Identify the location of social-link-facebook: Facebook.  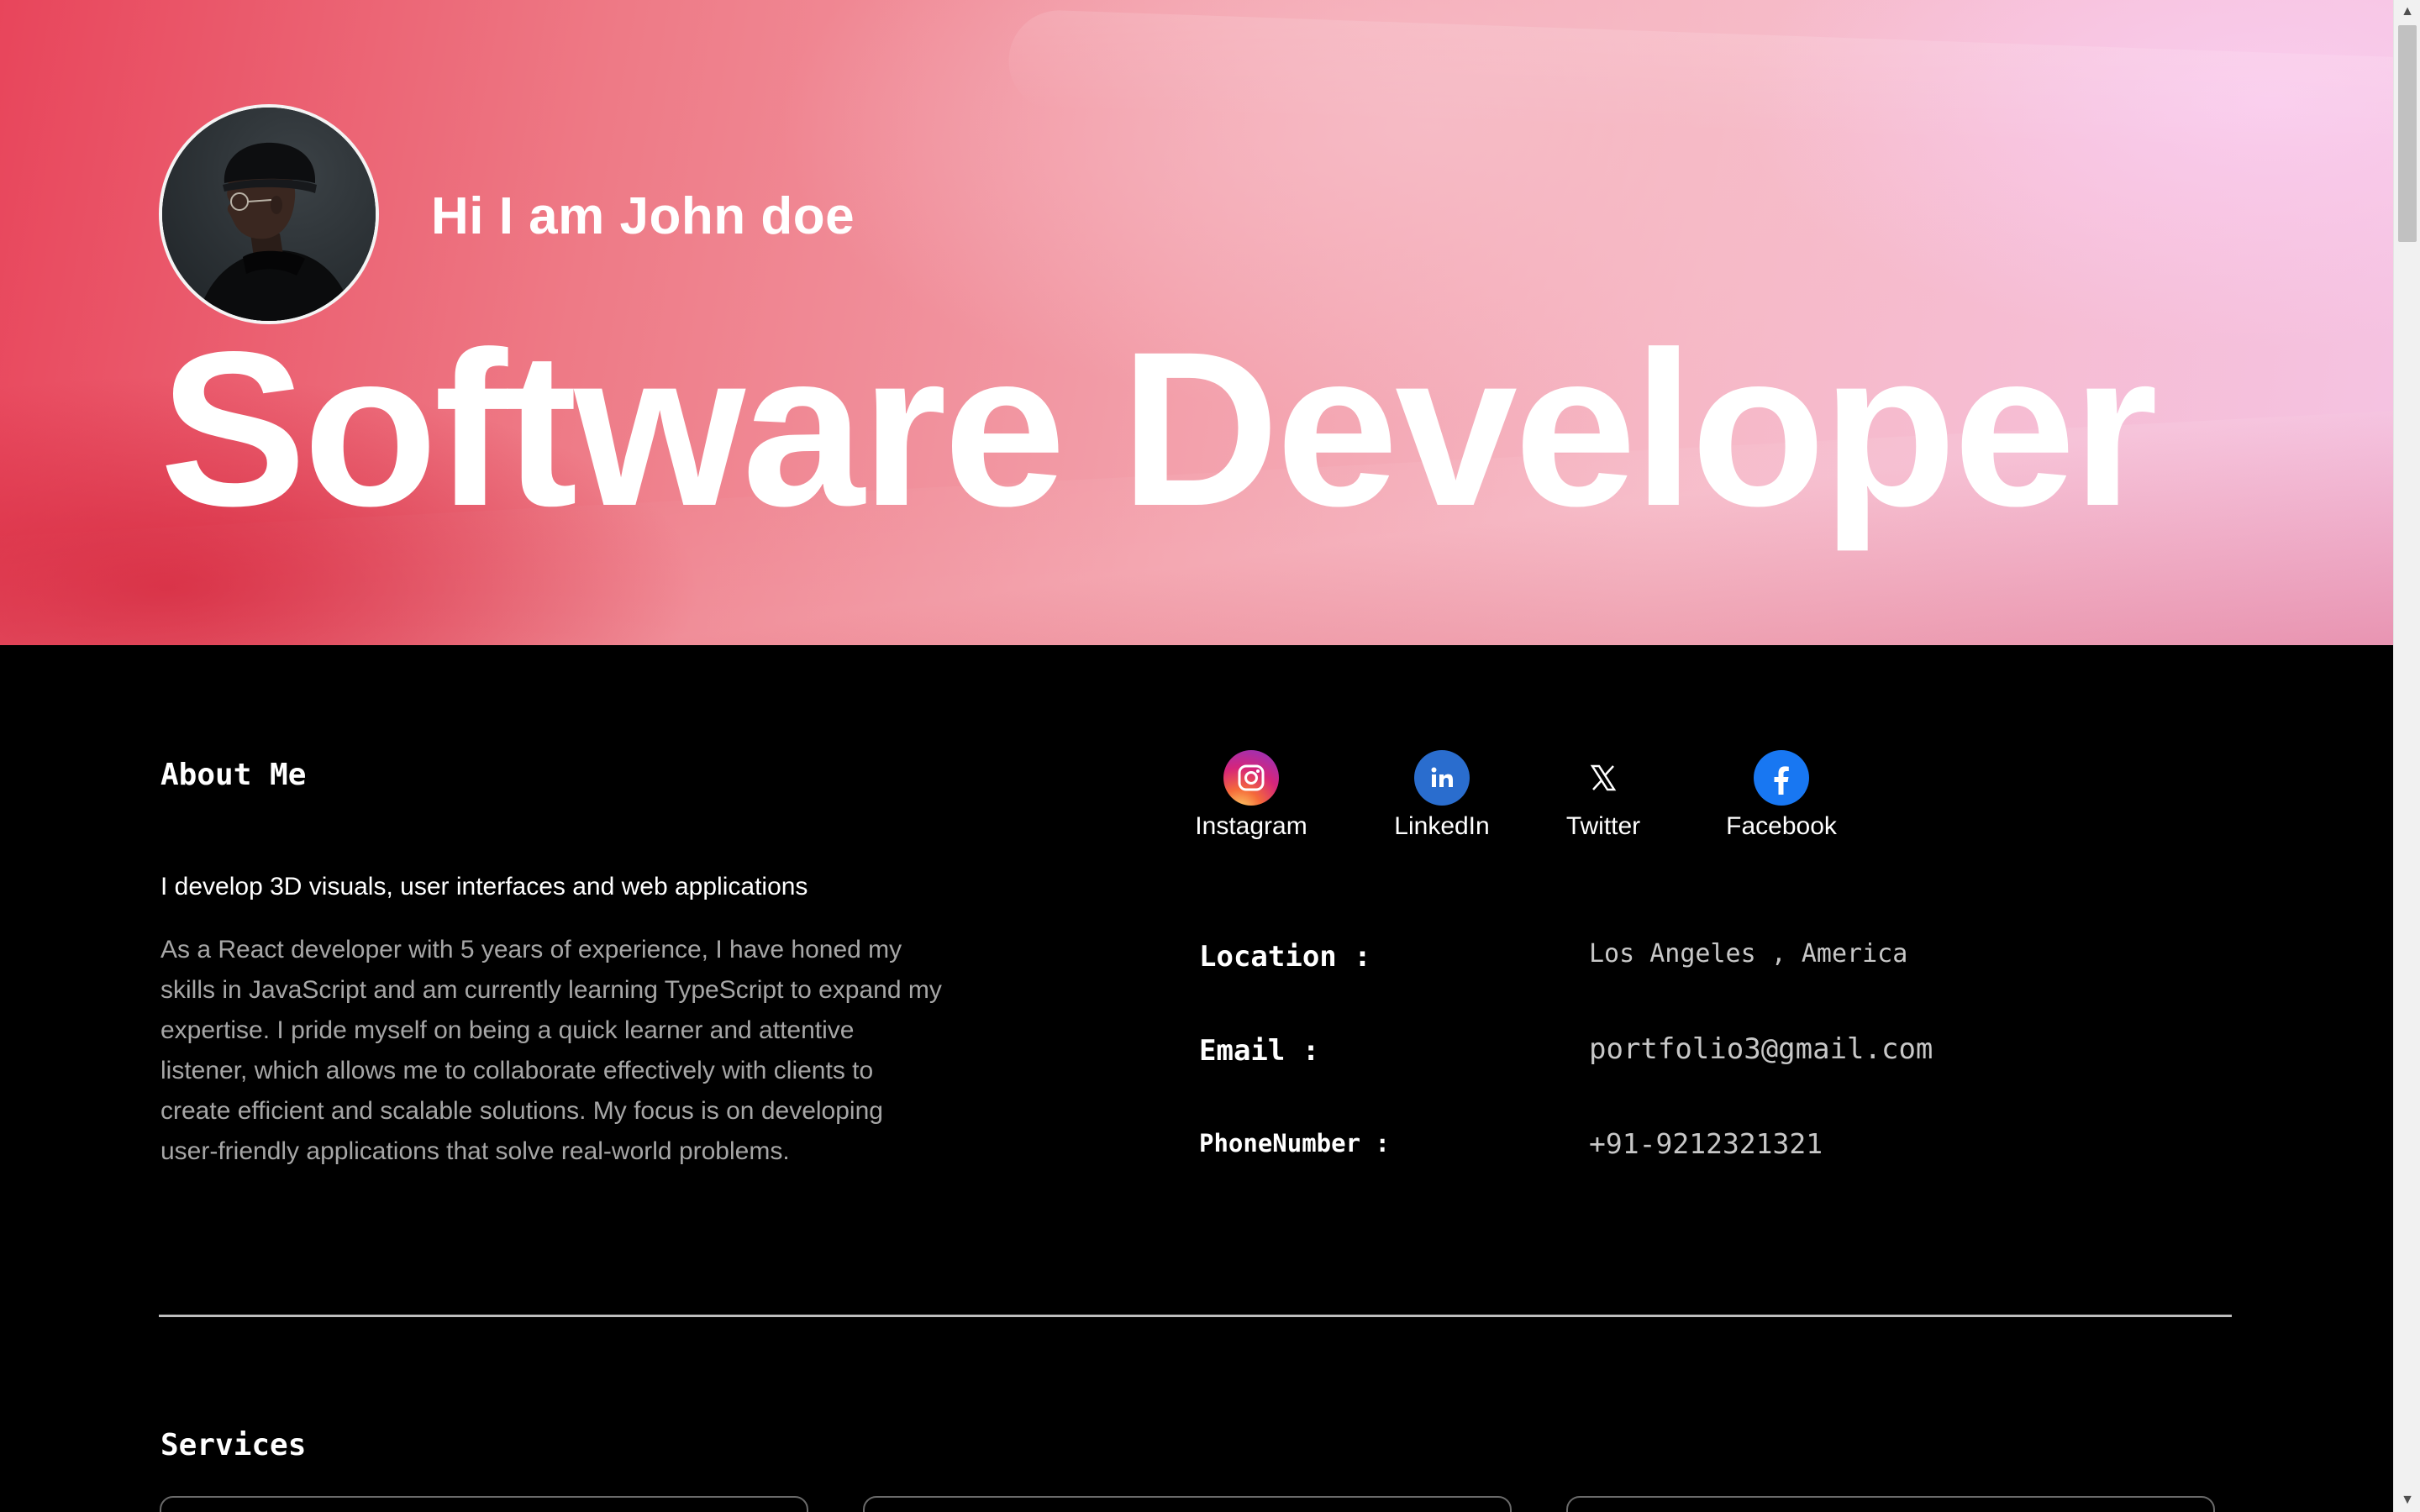
(1782, 795).